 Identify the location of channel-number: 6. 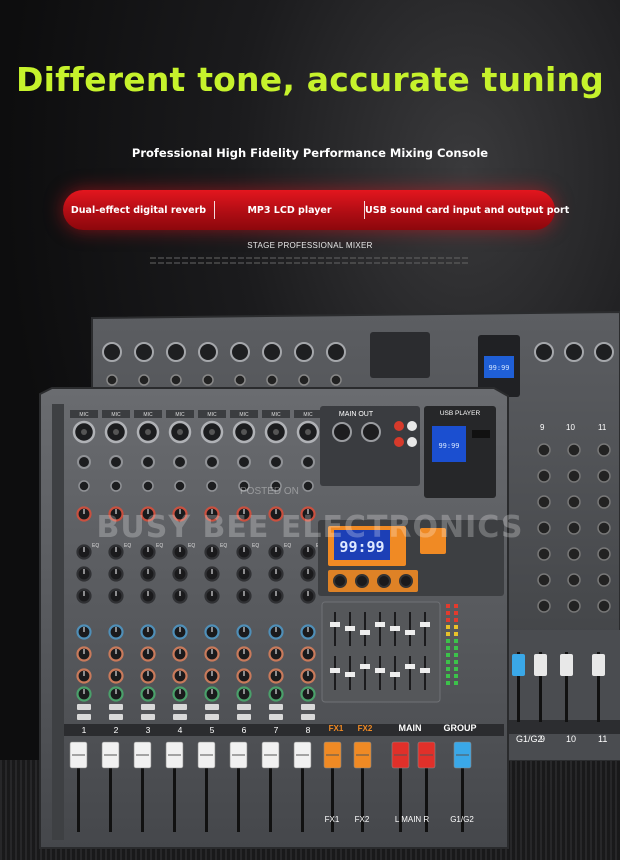
(244, 730).